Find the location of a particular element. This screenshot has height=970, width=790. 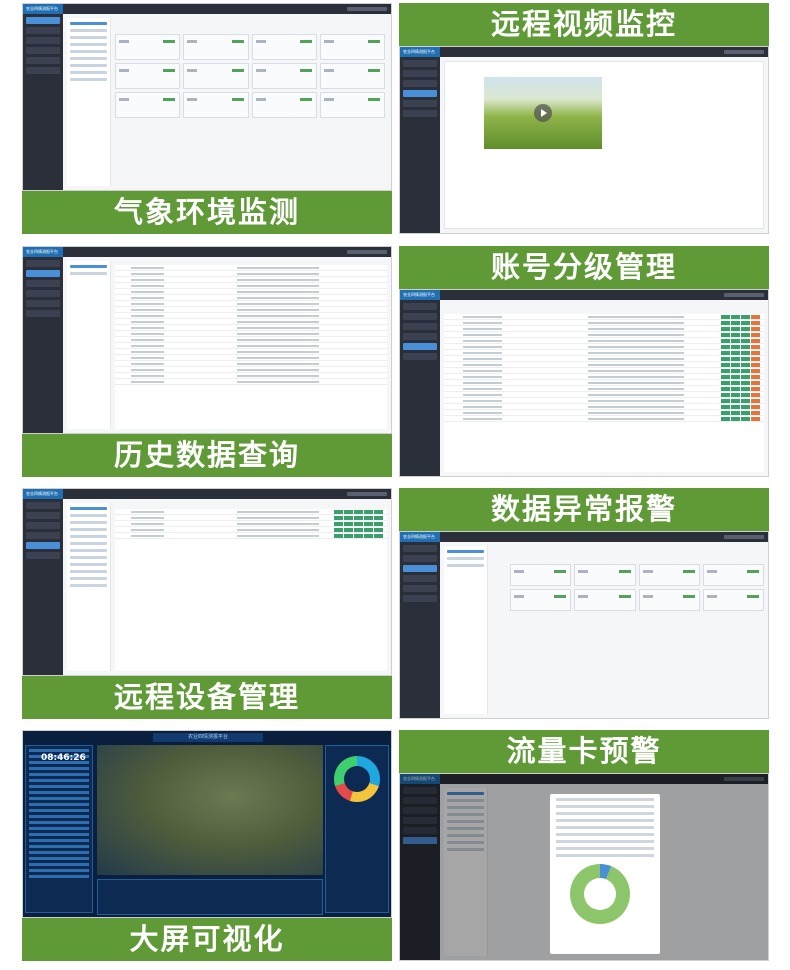

satellite-map is located at coordinates (210, 810).